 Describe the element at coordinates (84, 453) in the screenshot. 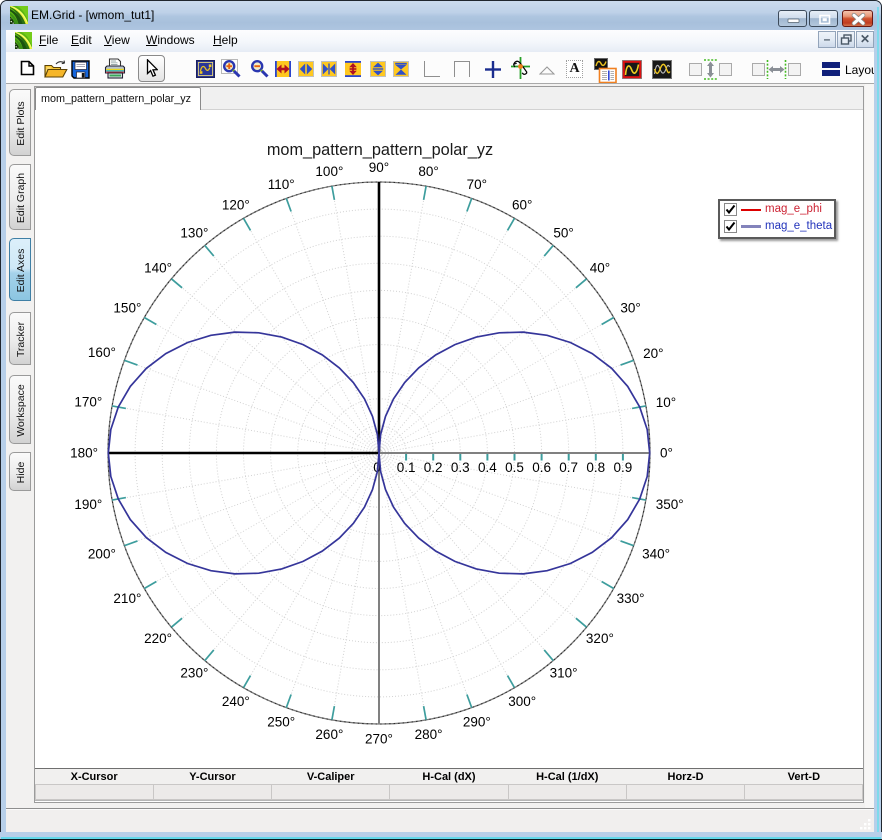

I see `svg-text: 180°` at that location.